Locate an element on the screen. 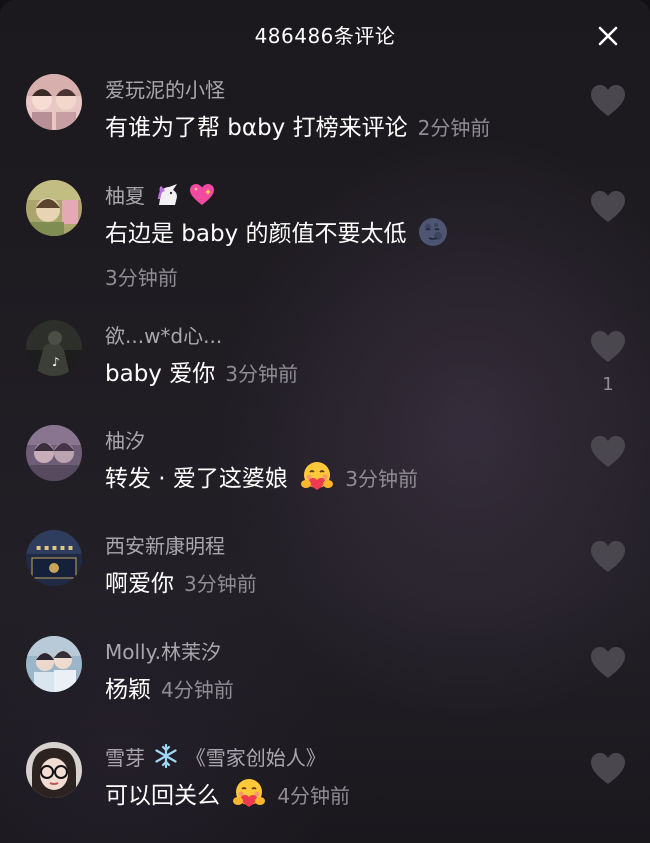 This screenshot has height=843, width=650. comment-username: 爱玩泥的小怪 is located at coordinates (165, 88).